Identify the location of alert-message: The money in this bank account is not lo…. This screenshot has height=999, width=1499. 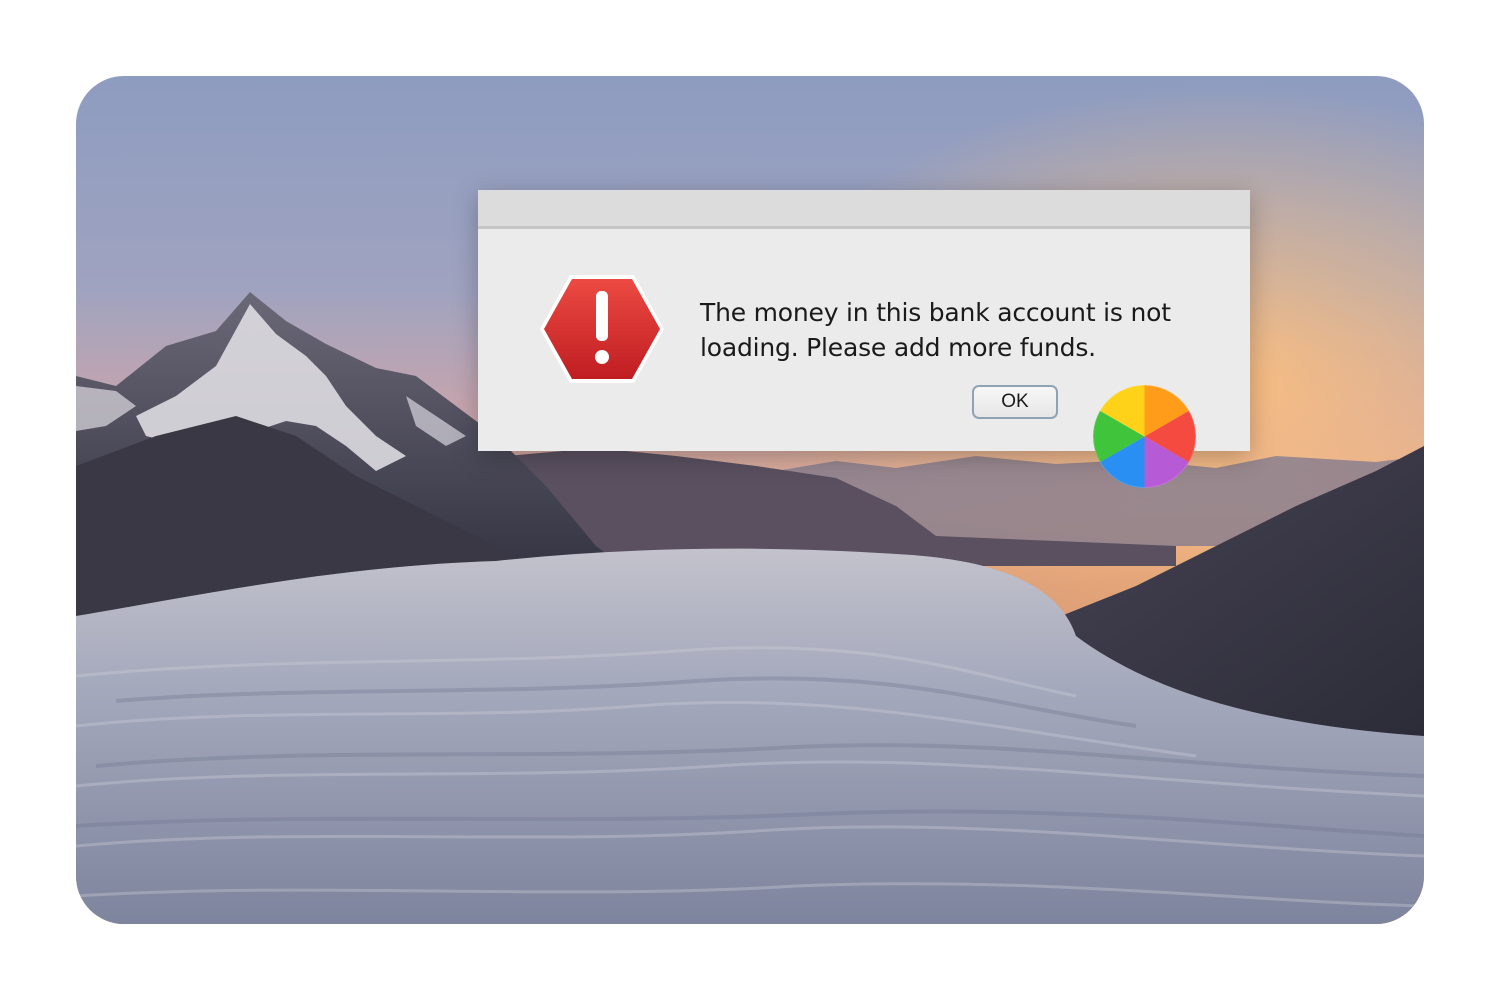
(935, 330).